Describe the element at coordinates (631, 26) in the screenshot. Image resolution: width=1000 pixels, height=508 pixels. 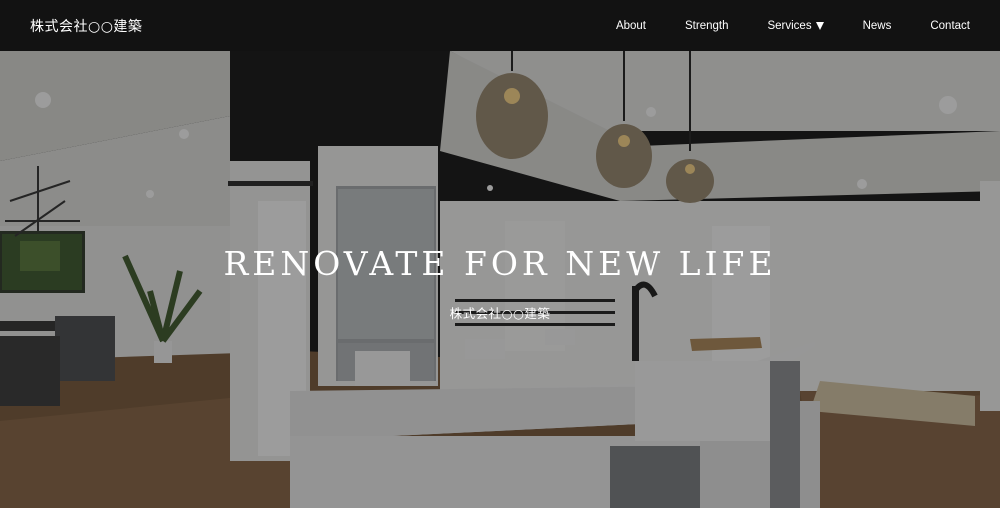
I see `nav-about: About` at that location.